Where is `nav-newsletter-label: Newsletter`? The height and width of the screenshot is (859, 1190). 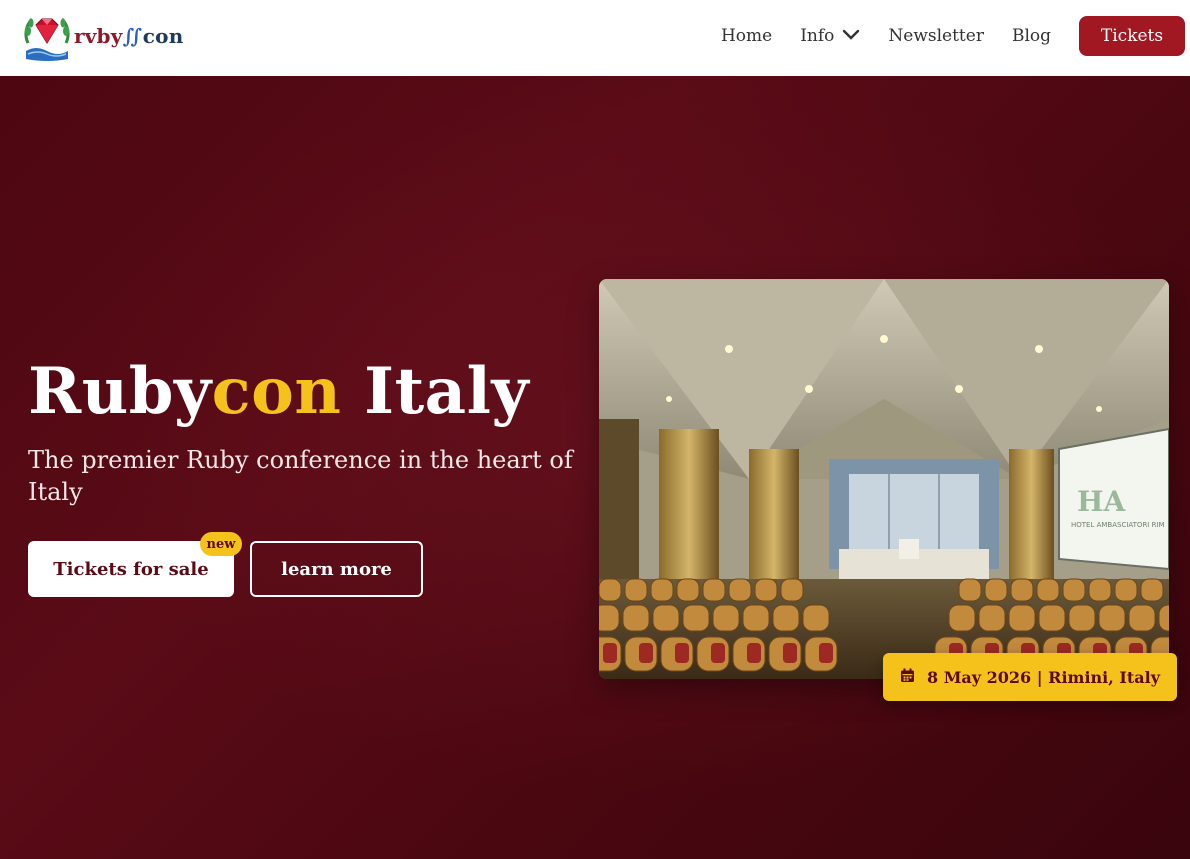 nav-newsletter-label: Newsletter is located at coordinates (936, 36).